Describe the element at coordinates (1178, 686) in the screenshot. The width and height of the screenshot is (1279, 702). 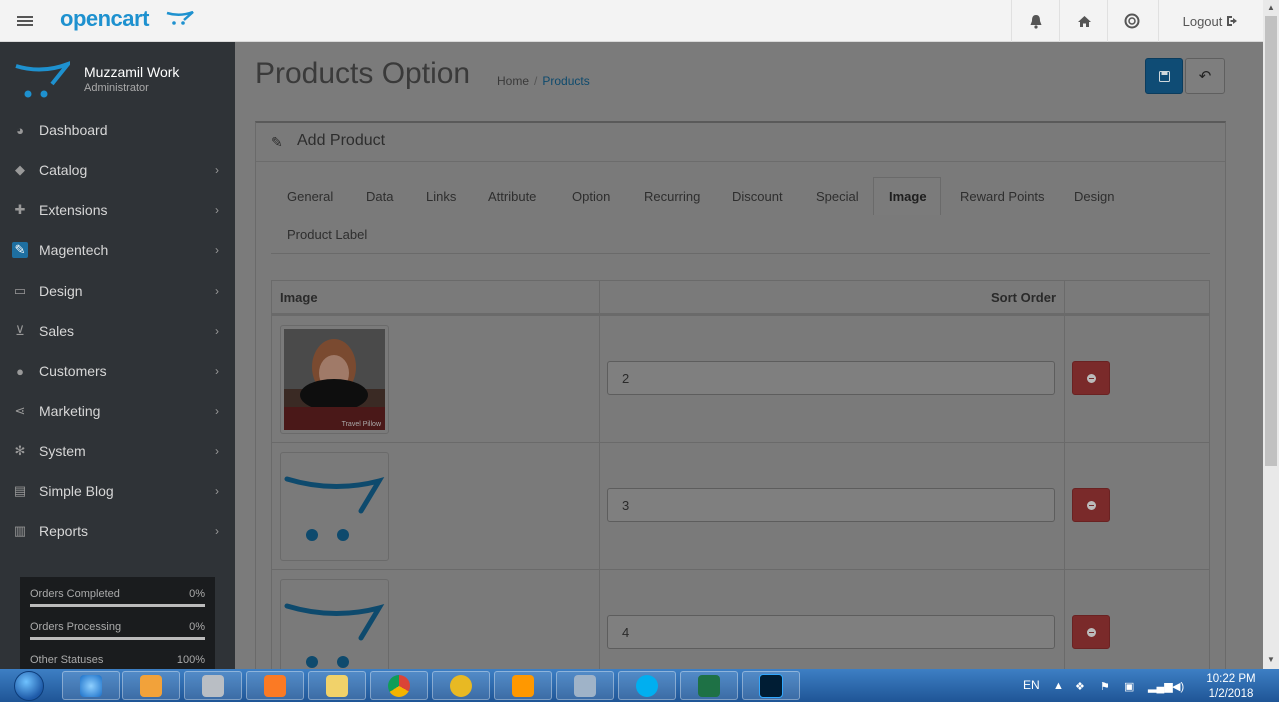
I see `volume-icon: ◀)` at that location.